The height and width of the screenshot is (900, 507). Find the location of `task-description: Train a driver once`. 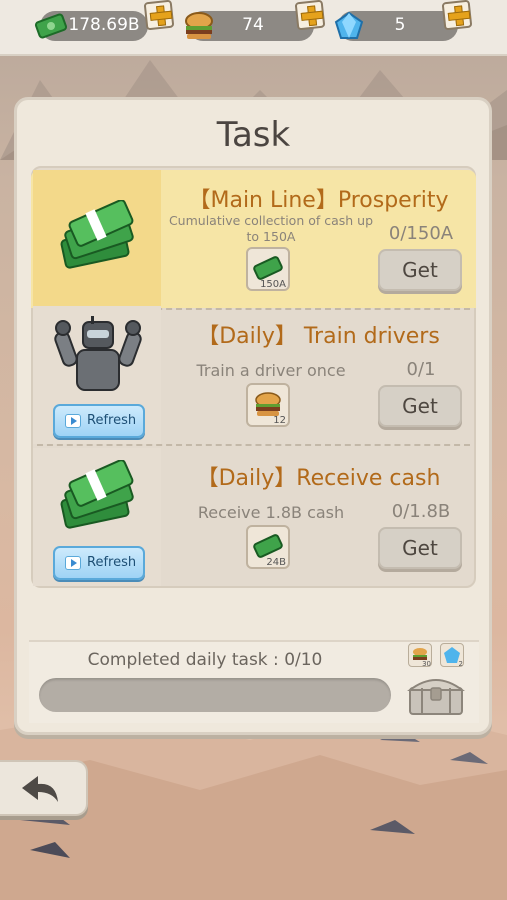

task-description: Train a driver once is located at coordinates (271, 370).